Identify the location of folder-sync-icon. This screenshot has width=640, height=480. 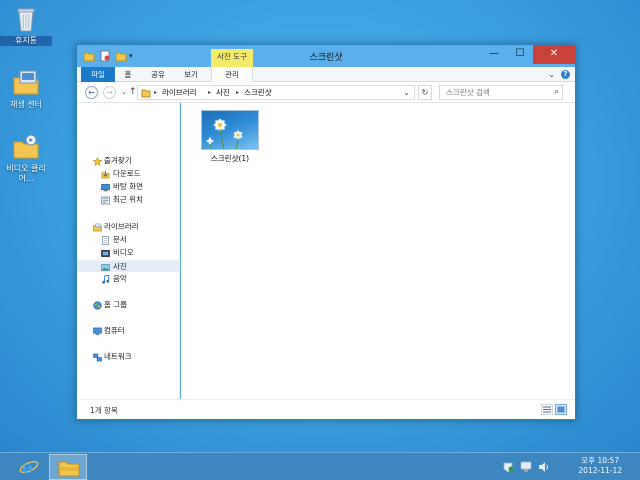
(26, 83).